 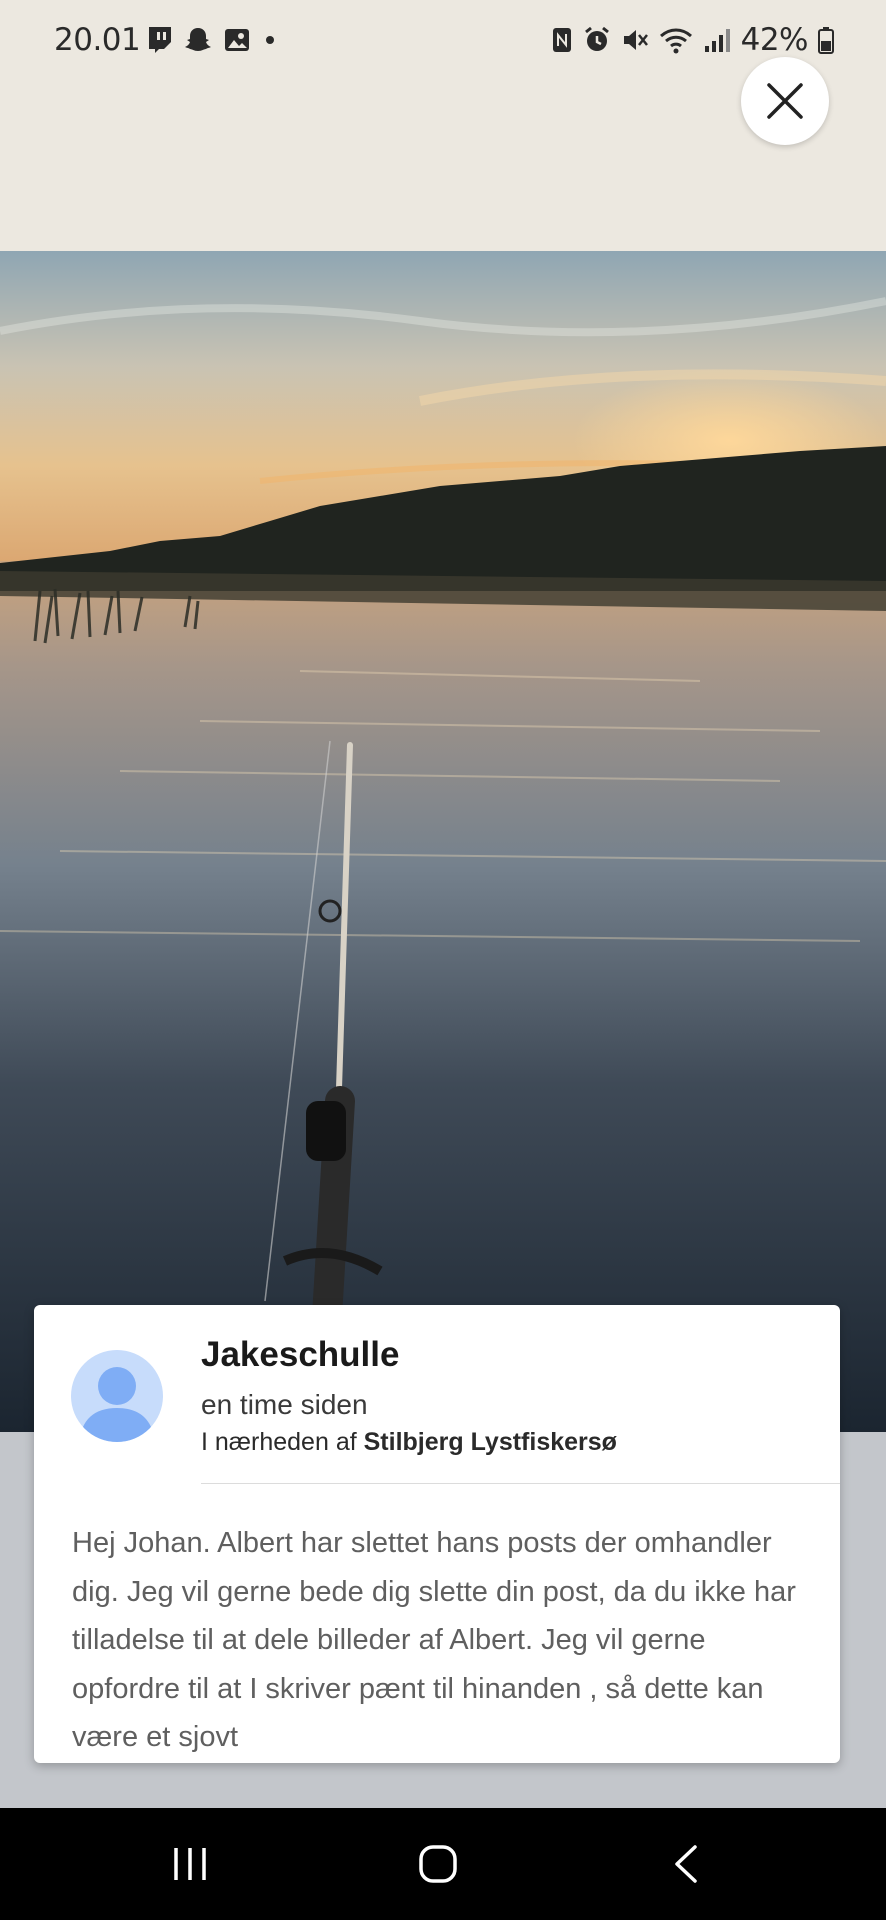 I want to click on status-system-icons: 42%, so click(x=692, y=40).